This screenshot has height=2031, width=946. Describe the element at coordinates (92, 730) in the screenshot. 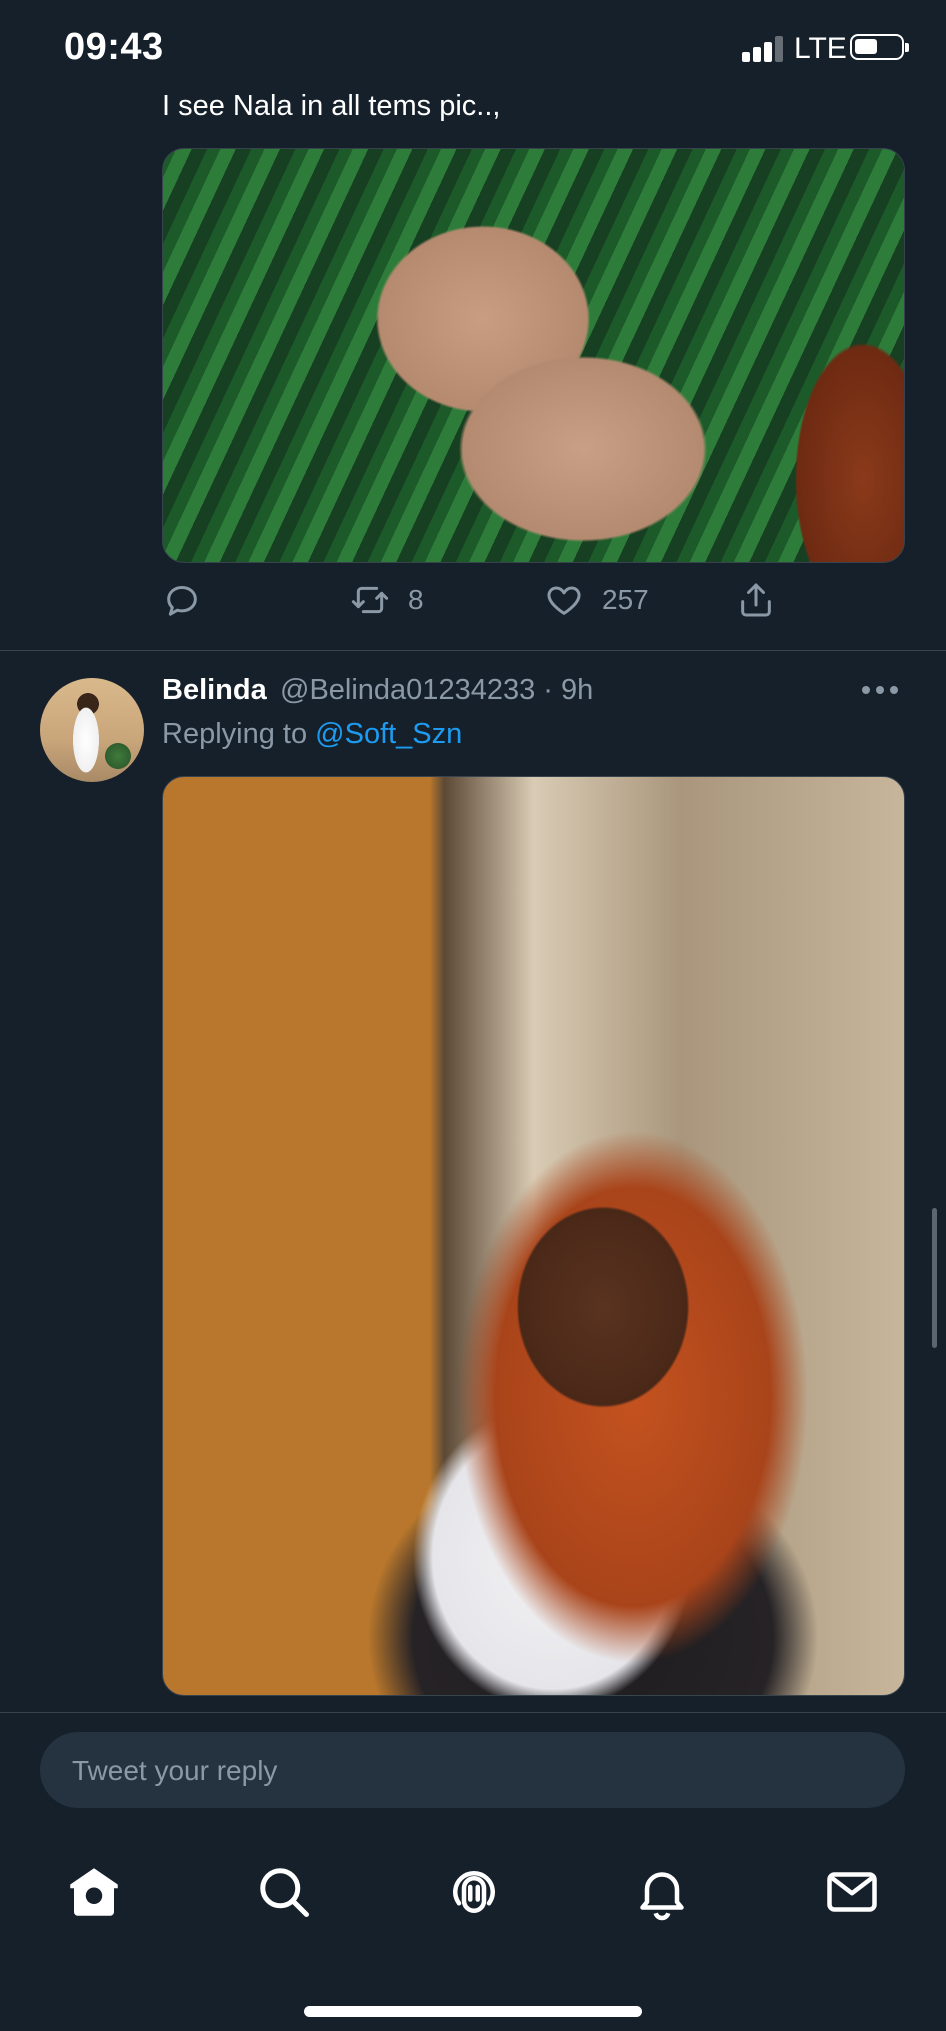

I see `avatar` at that location.